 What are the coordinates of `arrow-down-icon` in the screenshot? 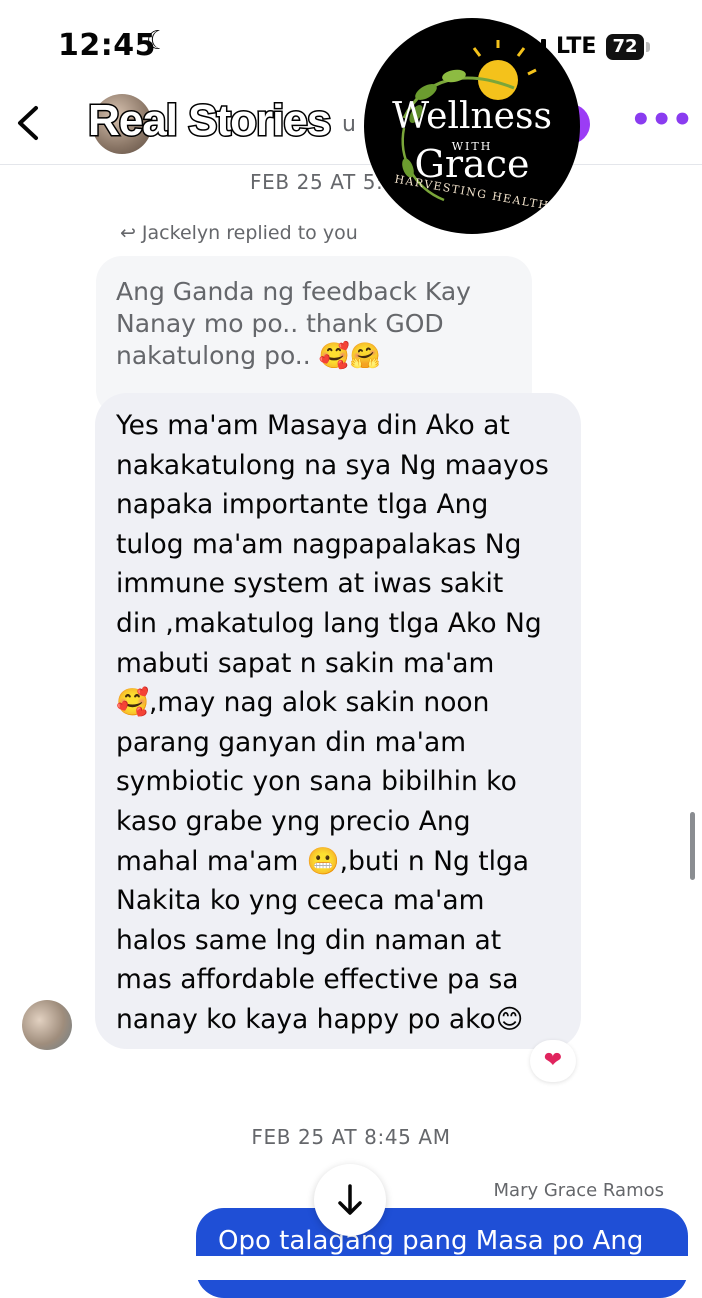 It's located at (350, 1199).